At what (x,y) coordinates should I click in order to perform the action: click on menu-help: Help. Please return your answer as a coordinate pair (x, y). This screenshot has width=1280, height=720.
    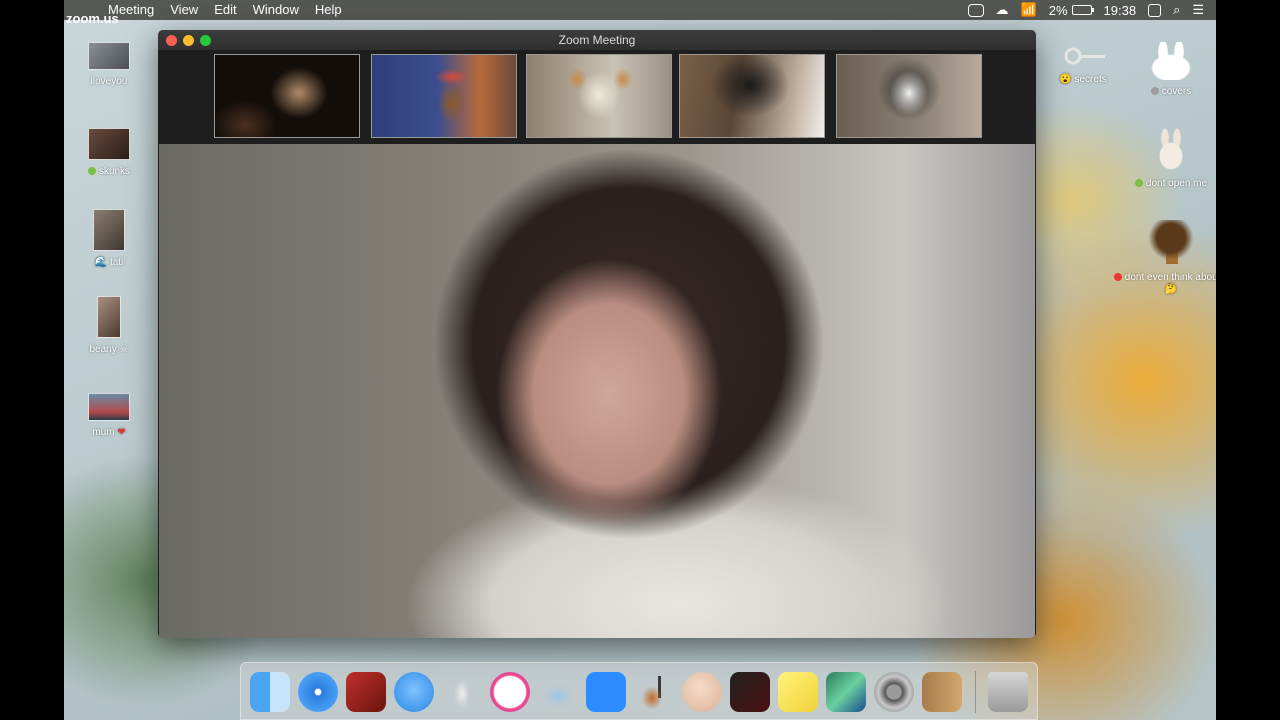
    Looking at the image, I should click on (328, 10).